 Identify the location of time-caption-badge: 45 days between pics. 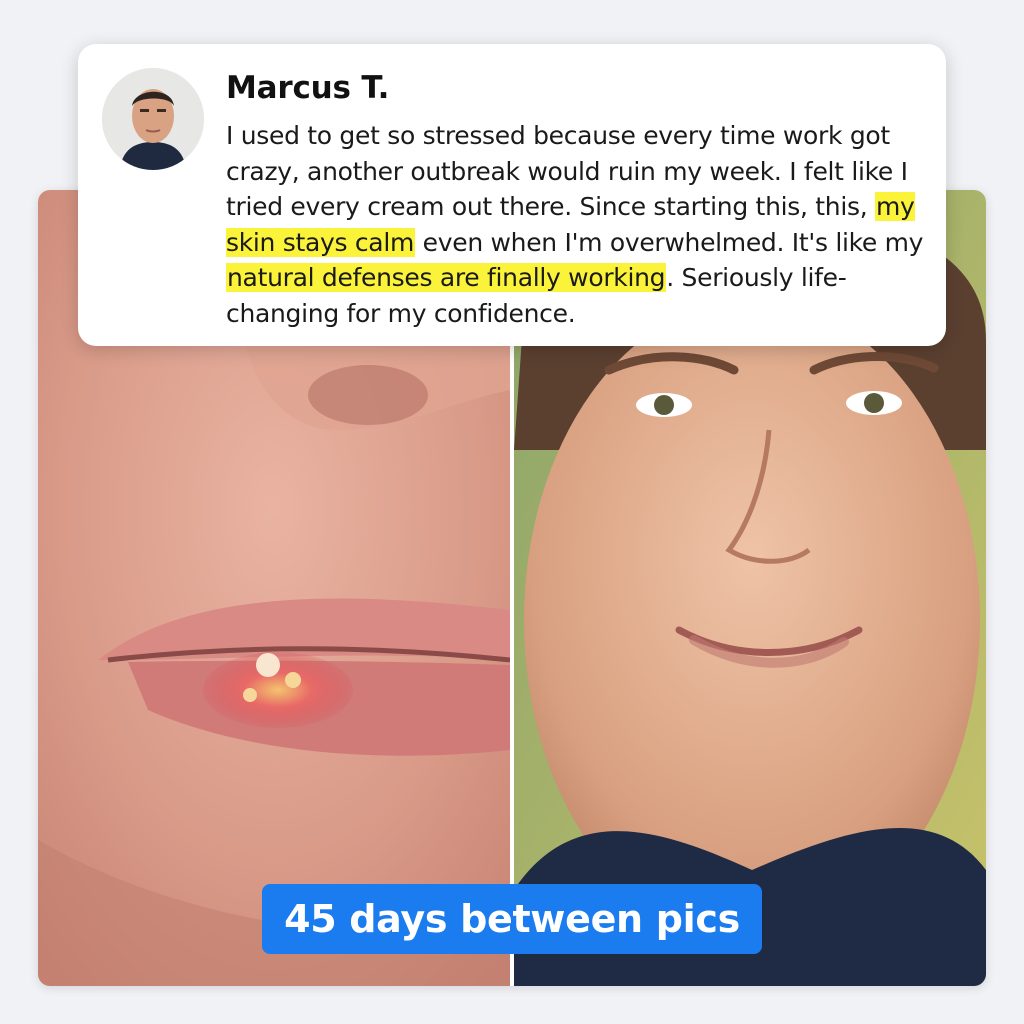
(512, 919).